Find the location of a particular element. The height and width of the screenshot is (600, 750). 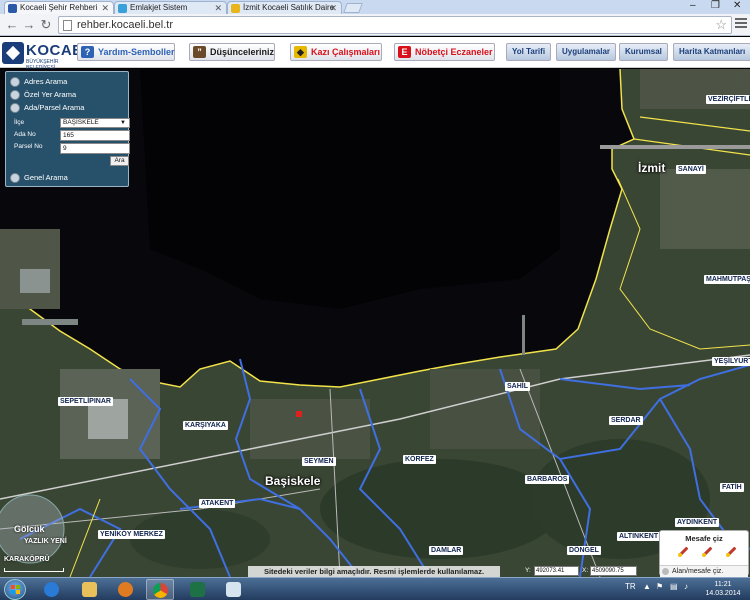

tab-label: İzmit Kocaeli Satılık Daire is located at coordinates (289, 7).